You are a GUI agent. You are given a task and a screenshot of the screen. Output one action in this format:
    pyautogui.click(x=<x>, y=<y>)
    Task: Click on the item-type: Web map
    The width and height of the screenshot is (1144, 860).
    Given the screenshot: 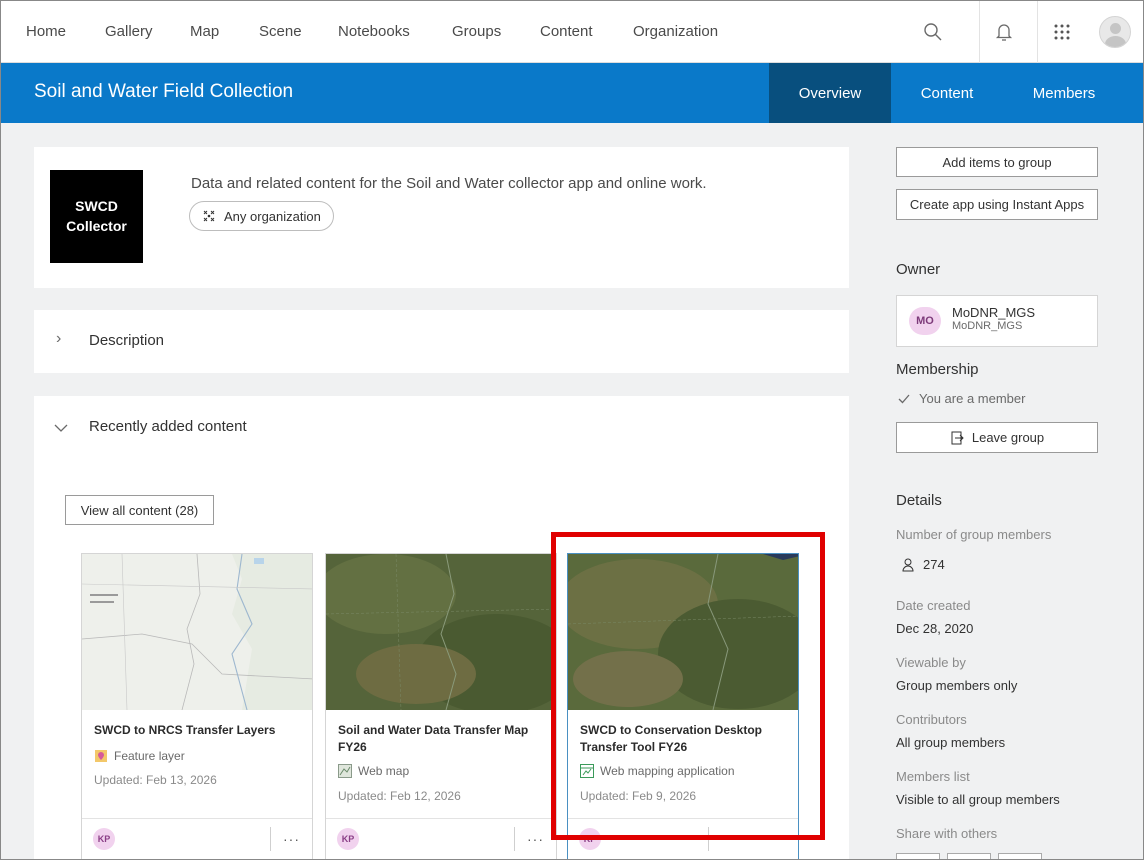 What is the action you would take?
    pyautogui.click(x=373, y=771)
    